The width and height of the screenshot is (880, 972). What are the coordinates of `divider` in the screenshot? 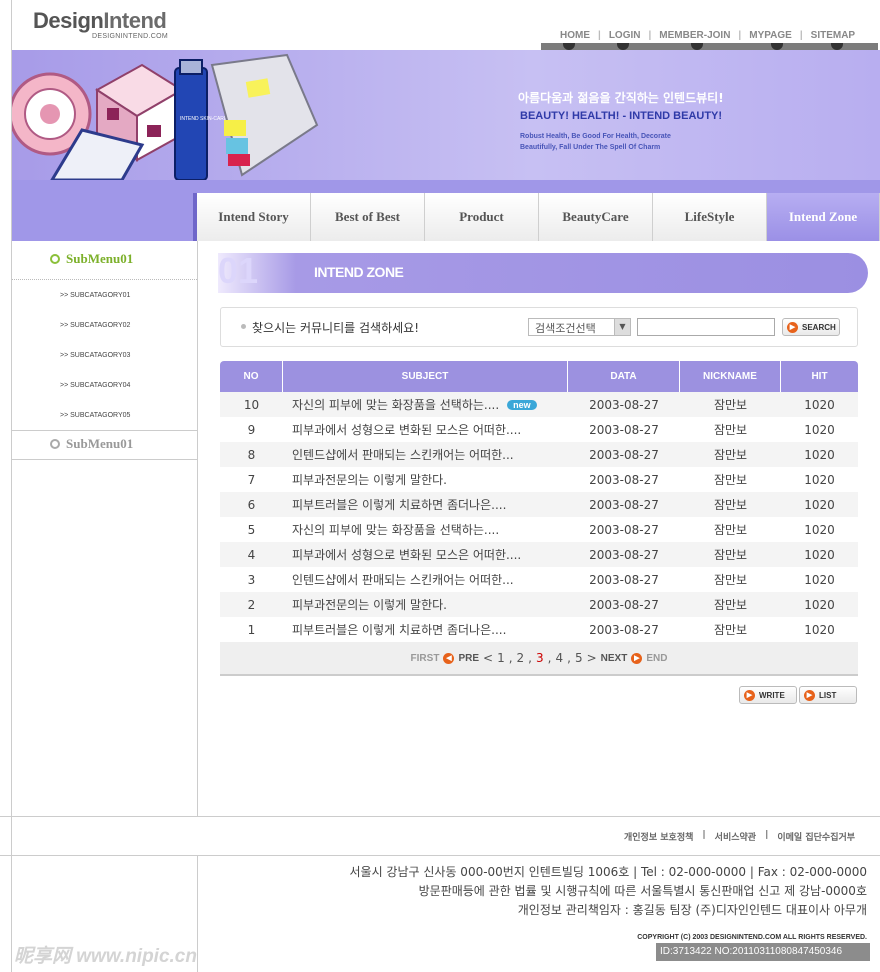 It's located at (104, 430).